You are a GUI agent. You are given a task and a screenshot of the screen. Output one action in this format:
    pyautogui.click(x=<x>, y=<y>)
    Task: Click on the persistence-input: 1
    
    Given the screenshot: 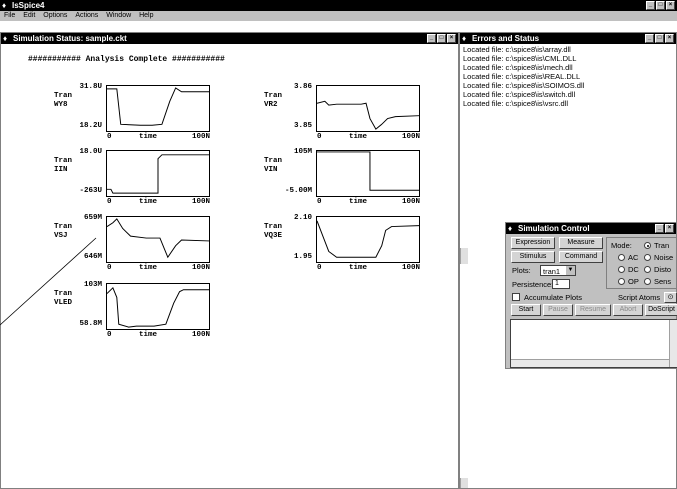 What is the action you would take?
    pyautogui.click(x=561, y=284)
    